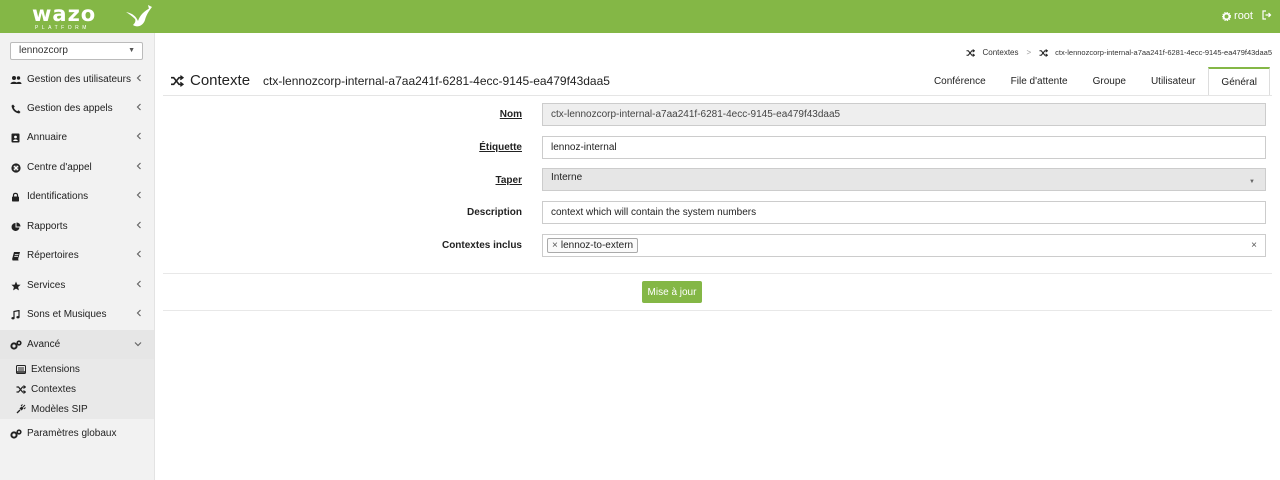  Describe the element at coordinates (672, 292) in the screenshot. I see `update-button: Mise à jour` at that location.